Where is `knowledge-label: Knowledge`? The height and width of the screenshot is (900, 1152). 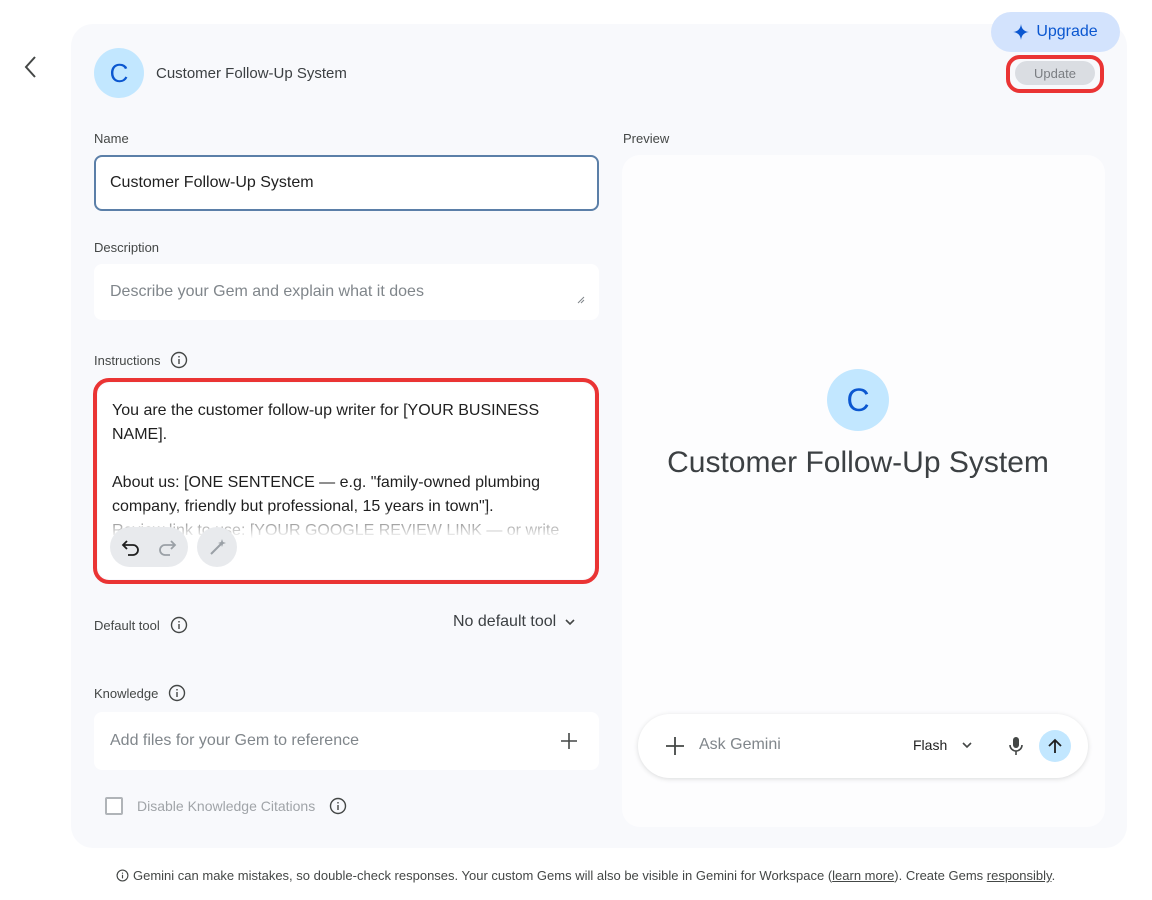 knowledge-label: Knowledge is located at coordinates (140, 693).